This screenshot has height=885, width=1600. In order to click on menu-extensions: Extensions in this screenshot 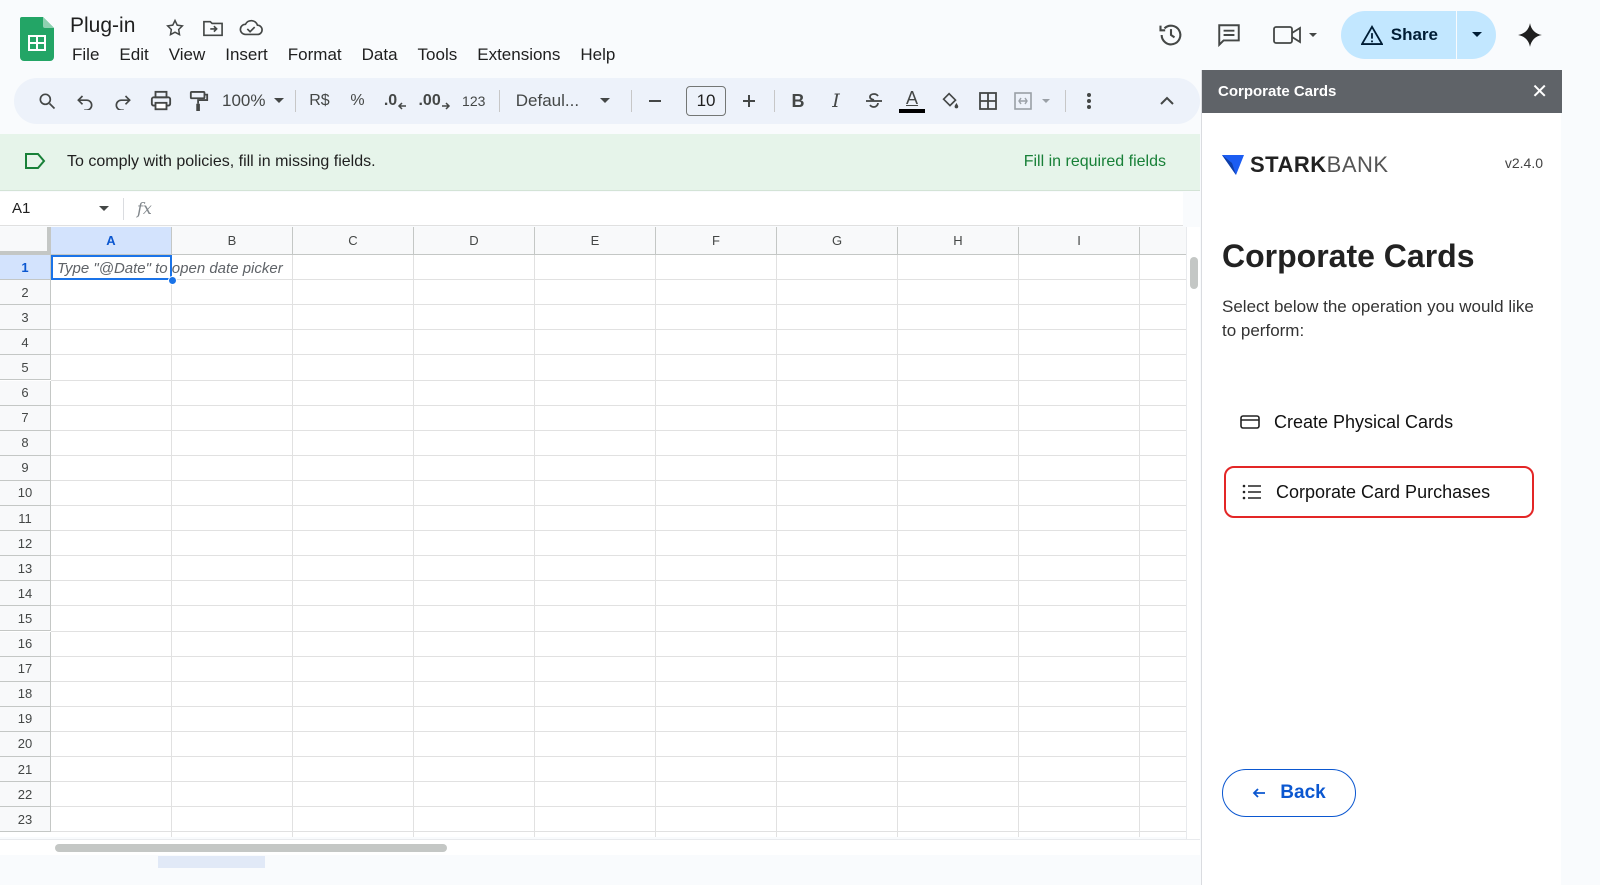, I will do `click(518, 55)`.